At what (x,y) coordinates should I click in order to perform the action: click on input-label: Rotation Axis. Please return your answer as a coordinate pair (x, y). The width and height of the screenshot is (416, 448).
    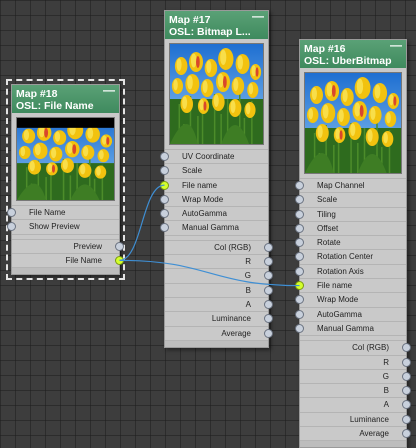
    Looking at the image, I should click on (340, 271).